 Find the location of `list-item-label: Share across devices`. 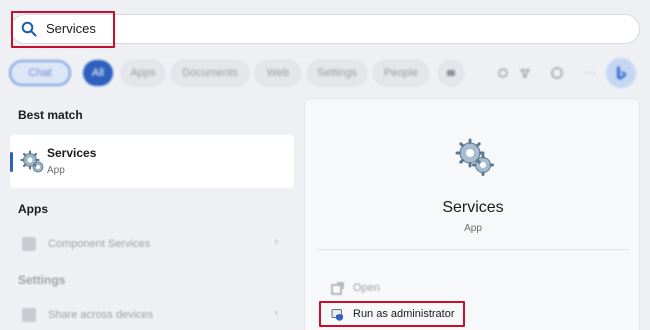

list-item-label: Share across devices is located at coordinates (101, 315).